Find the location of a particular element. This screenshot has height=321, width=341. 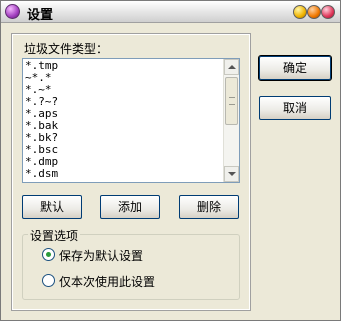

use-once-label: 仅本次使用此设置 is located at coordinates (107, 282).